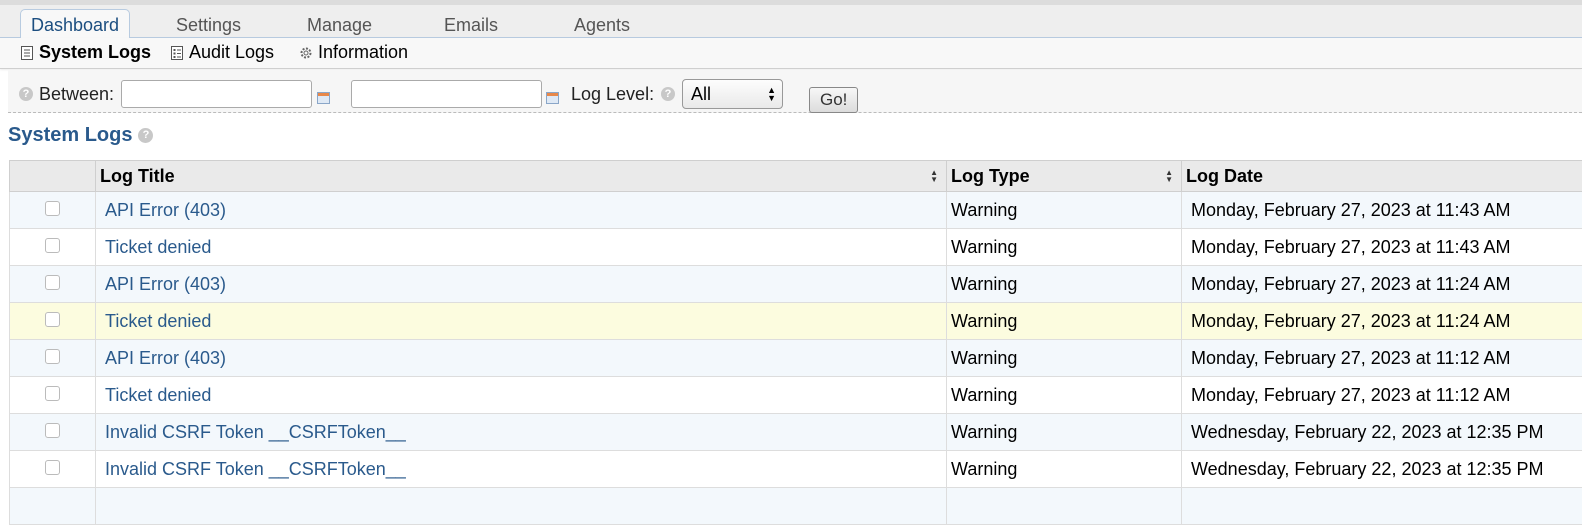 Image resolution: width=1582 pixels, height=525 pixels. What do you see at coordinates (177, 53) in the screenshot?
I see `list-icon` at bounding box center [177, 53].